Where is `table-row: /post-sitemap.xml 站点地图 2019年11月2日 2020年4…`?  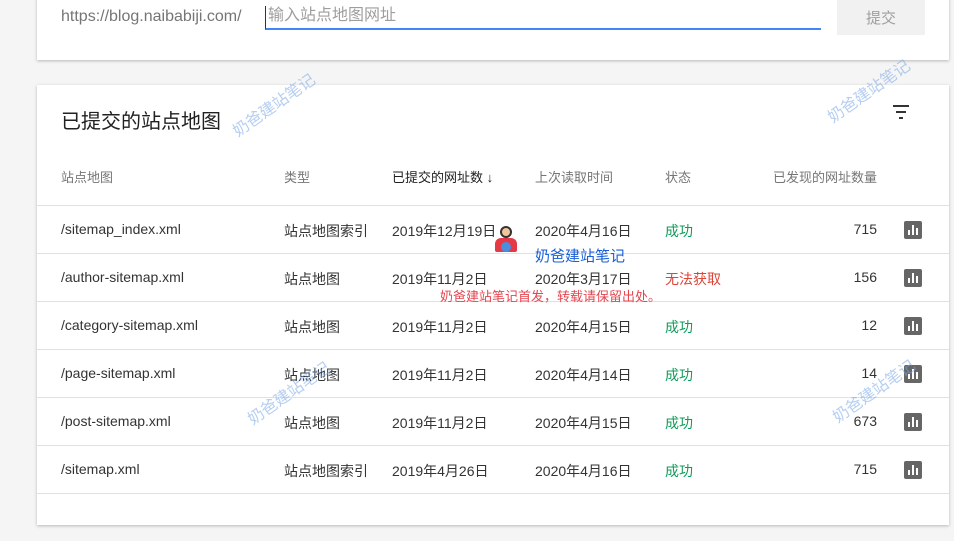
table-row: /post-sitemap.xml 站点地图 2019年11月2日 2020年4… is located at coordinates (493, 421).